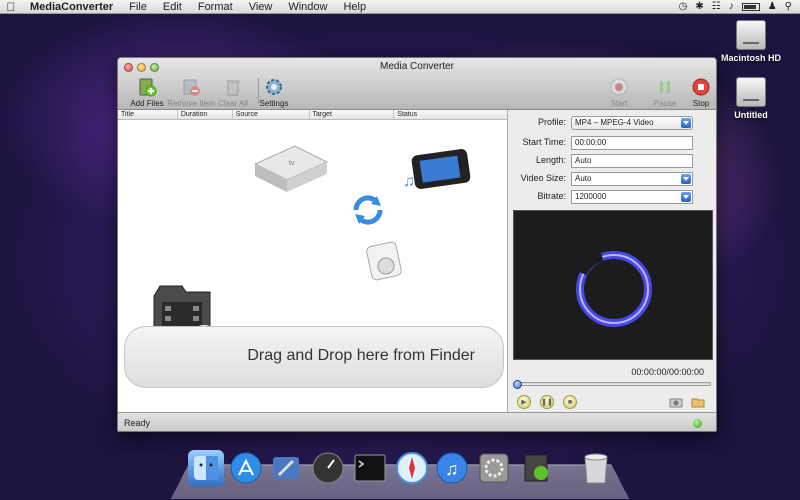 The height and width of the screenshot is (500, 800). Describe the element at coordinates (191, 87) in the screenshot. I see `remove-item-icon` at that location.